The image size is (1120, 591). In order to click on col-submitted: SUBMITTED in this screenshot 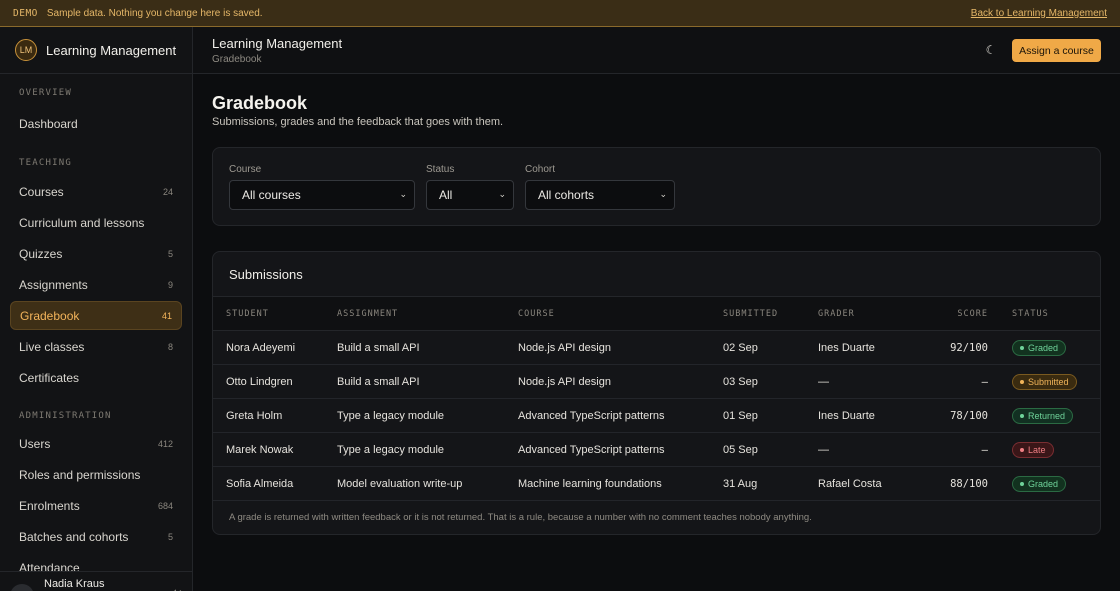, I will do `click(770, 313)`.